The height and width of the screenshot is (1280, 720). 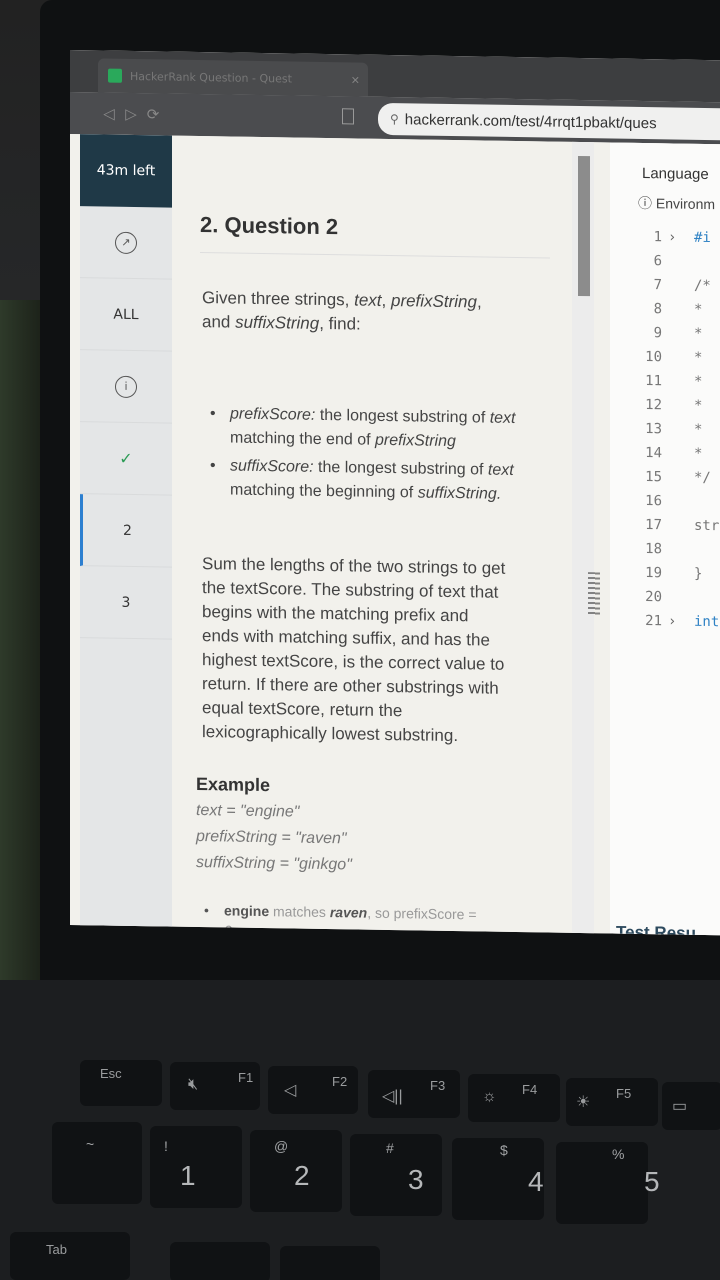 What do you see at coordinates (126, 531) in the screenshot?
I see `sidebar-item-question-2: 2` at bounding box center [126, 531].